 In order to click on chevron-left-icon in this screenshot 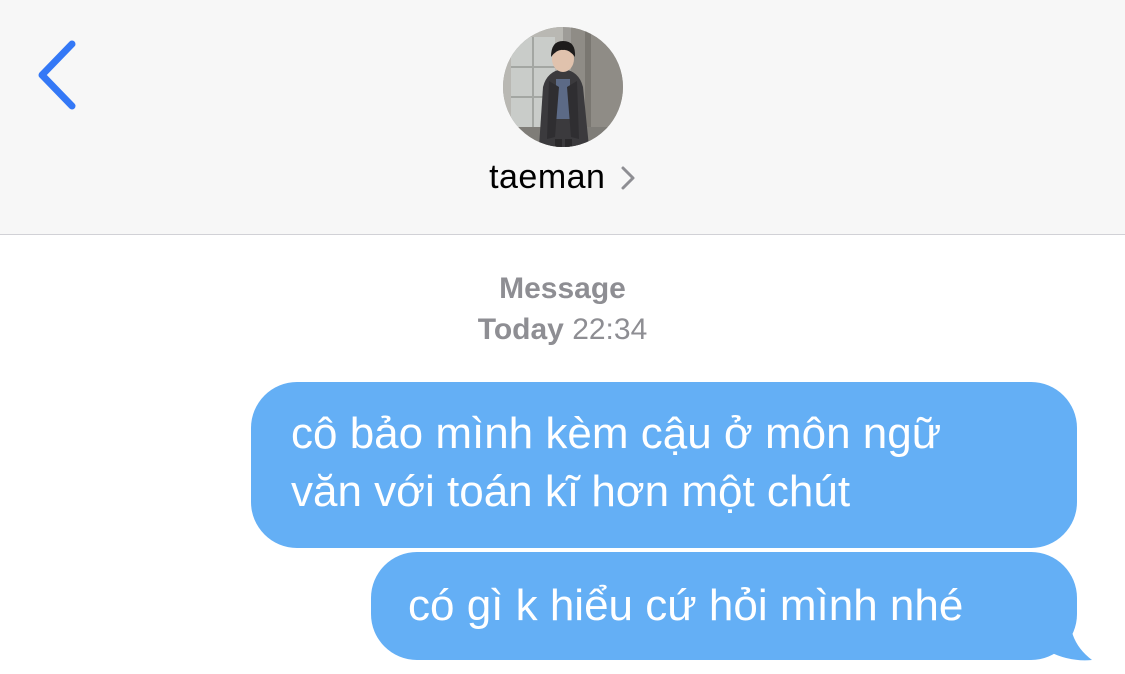, I will do `click(57, 75)`.